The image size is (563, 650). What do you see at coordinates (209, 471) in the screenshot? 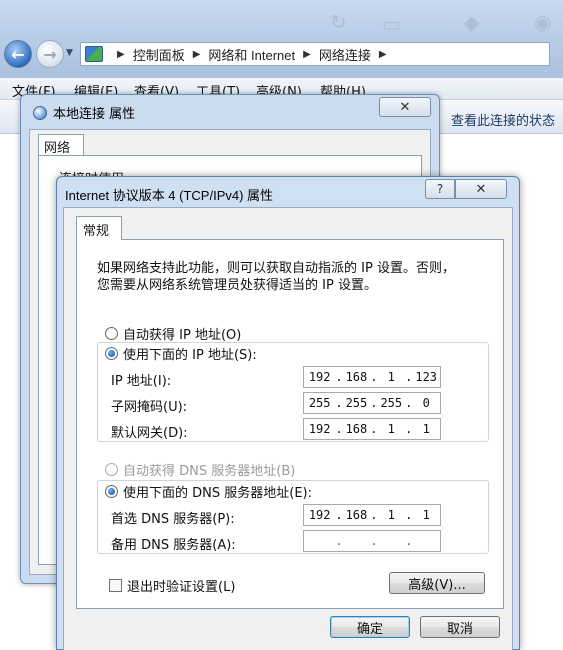
I see `auto-dns-label: 自动获得 DNS 服务器地址(B)` at bounding box center [209, 471].